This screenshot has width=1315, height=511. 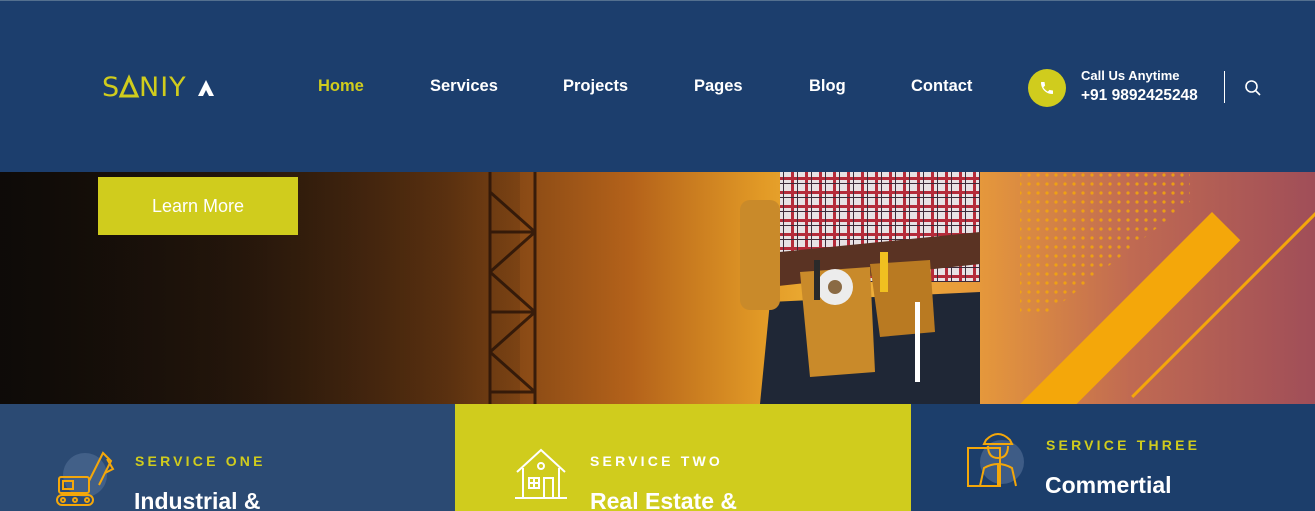 What do you see at coordinates (1113, 457) in the screenshot?
I see `service-card-three: SERVICE THREE Commertial` at bounding box center [1113, 457].